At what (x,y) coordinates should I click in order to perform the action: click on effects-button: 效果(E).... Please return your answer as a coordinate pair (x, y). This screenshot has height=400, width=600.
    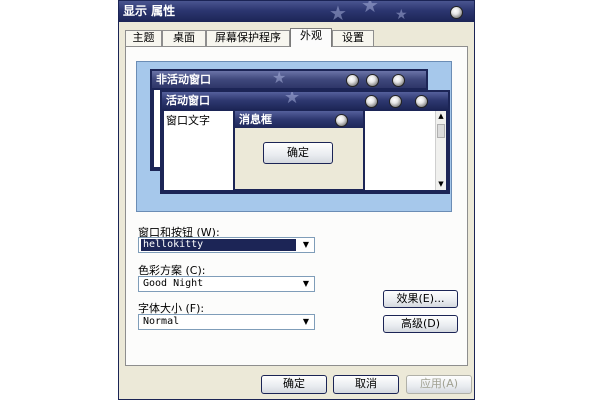
    Looking at the image, I should click on (420, 299).